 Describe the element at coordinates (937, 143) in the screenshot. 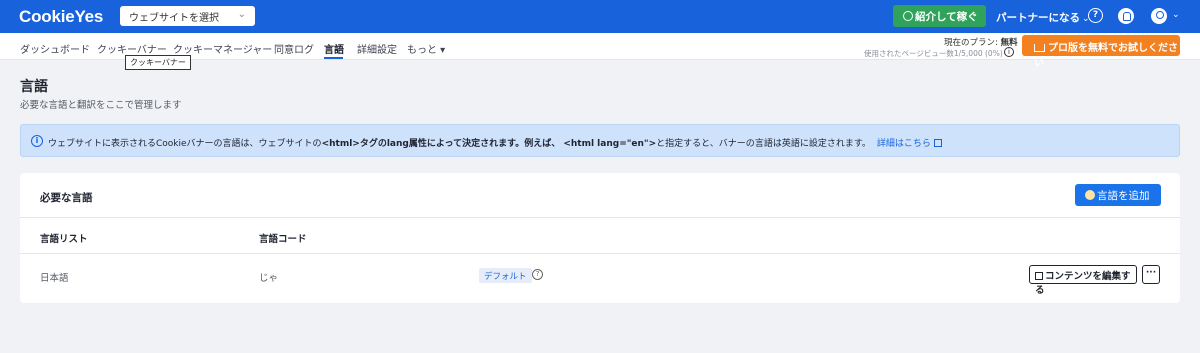

I see `external-link-icon` at that location.